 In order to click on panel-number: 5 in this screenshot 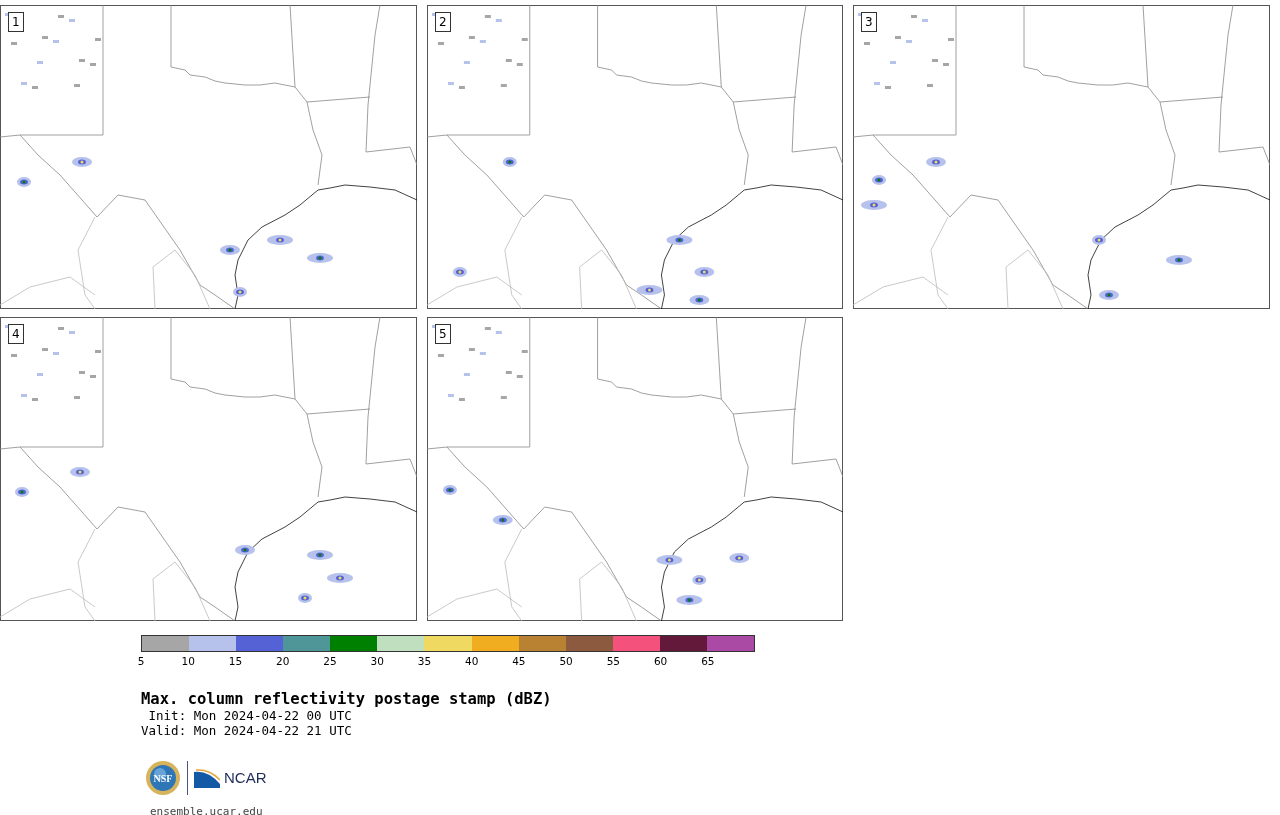, I will do `click(443, 334)`.